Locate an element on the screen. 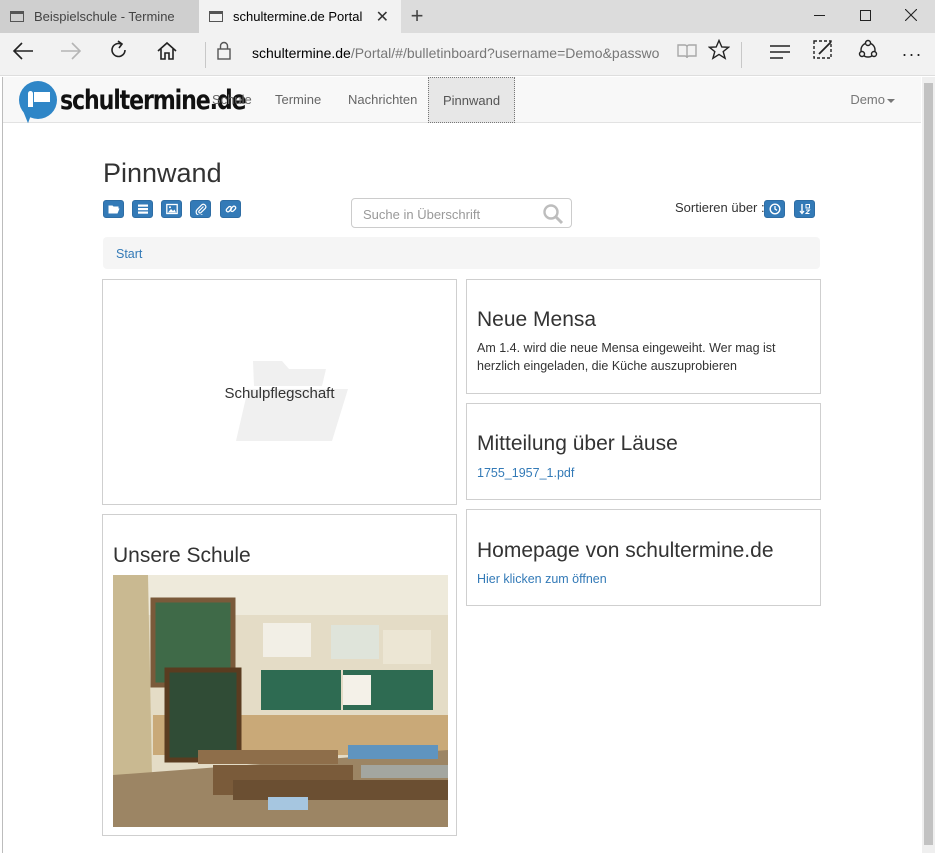 This screenshot has width=935, height=853. list-icon is located at coordinates (142, 209).